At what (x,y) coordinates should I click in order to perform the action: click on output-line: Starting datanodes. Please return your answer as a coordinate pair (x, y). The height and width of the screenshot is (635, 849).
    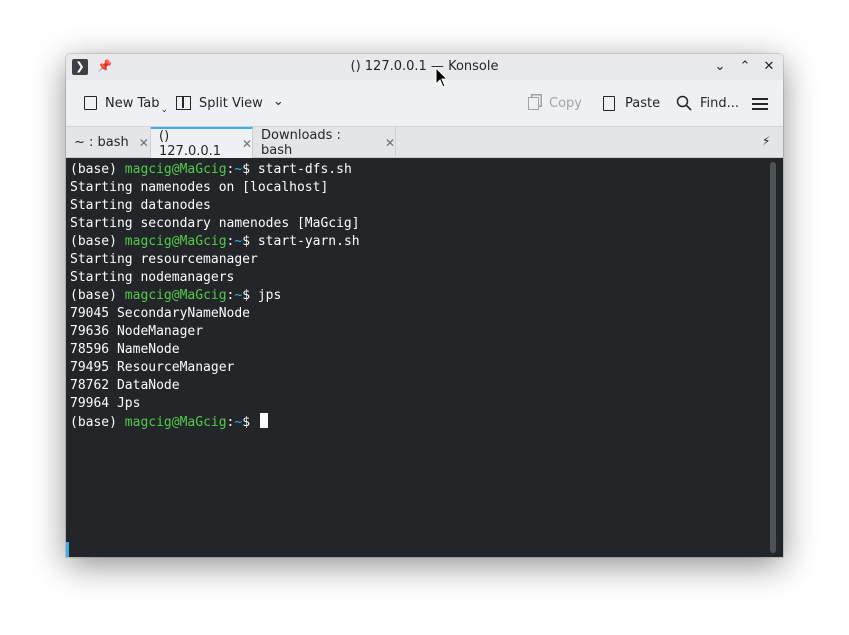
    Looking at the image, I should click on (140, 205).